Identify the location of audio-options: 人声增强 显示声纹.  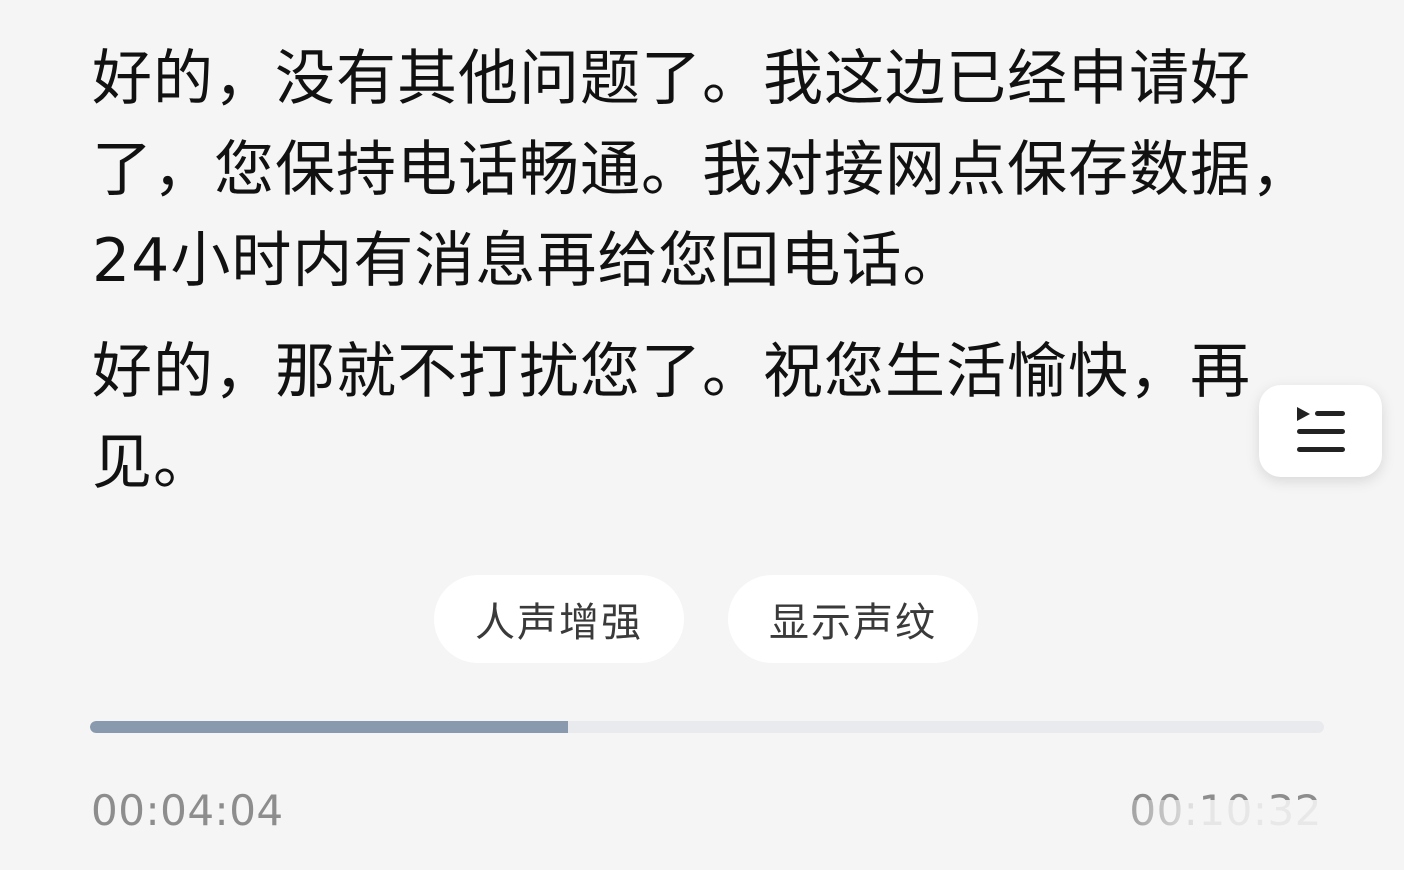
(706, 619).